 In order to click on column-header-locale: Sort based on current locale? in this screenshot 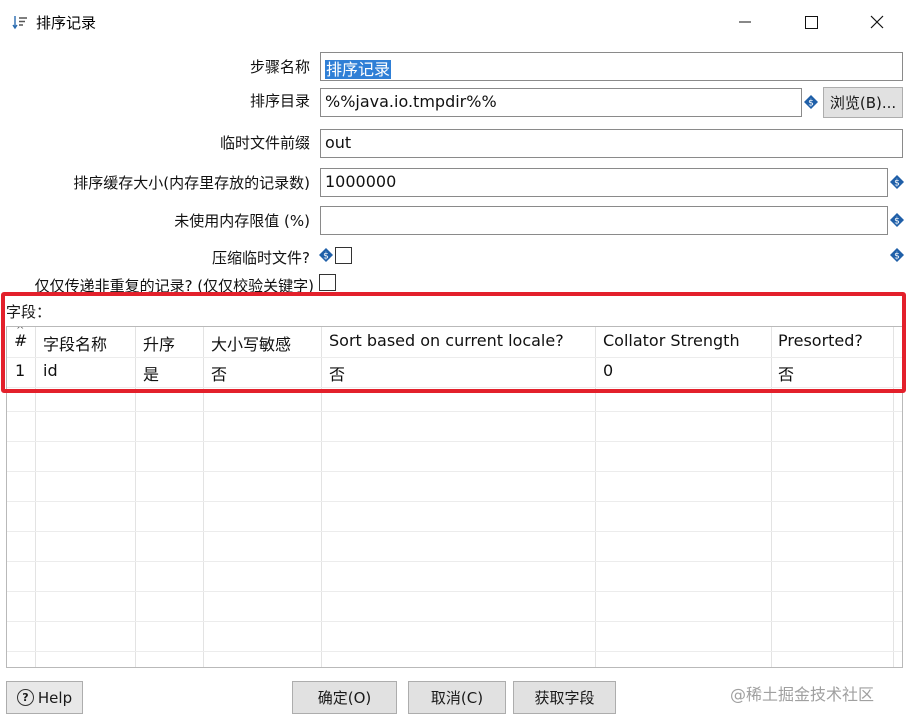, I will do `click(446, 340)`.